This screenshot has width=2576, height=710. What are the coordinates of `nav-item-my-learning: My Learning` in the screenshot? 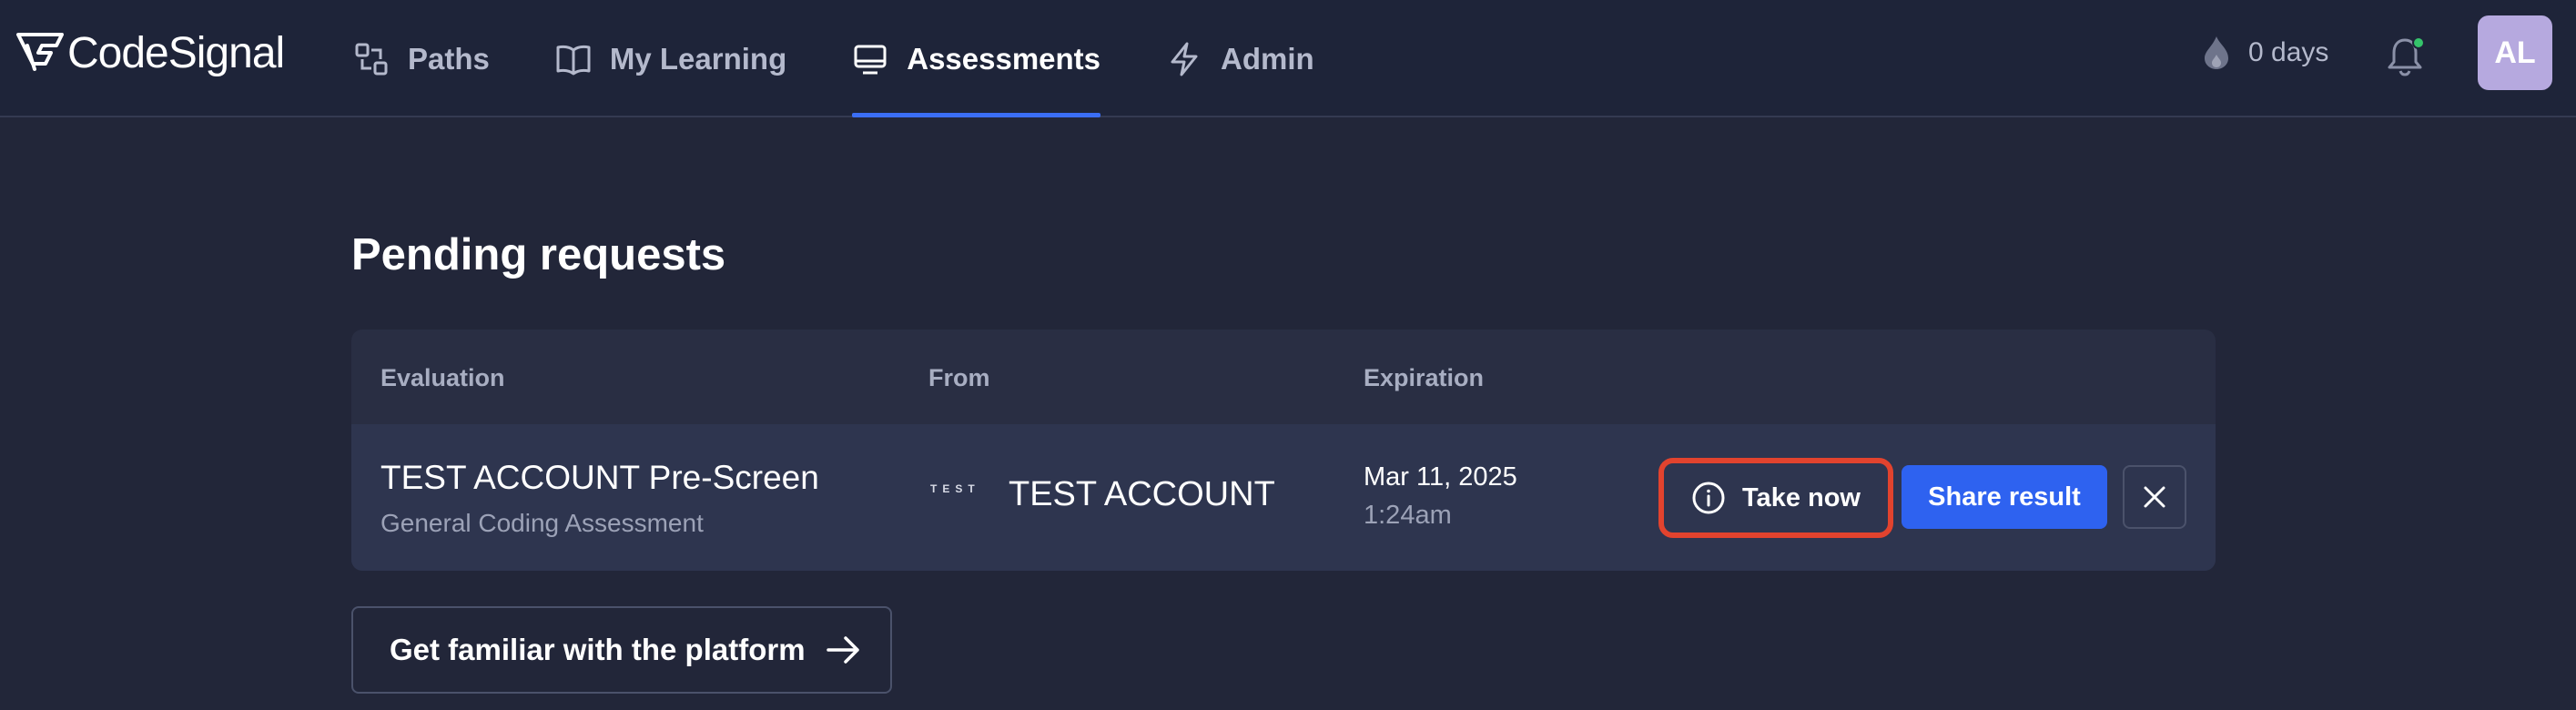 It's located at (670, 58).